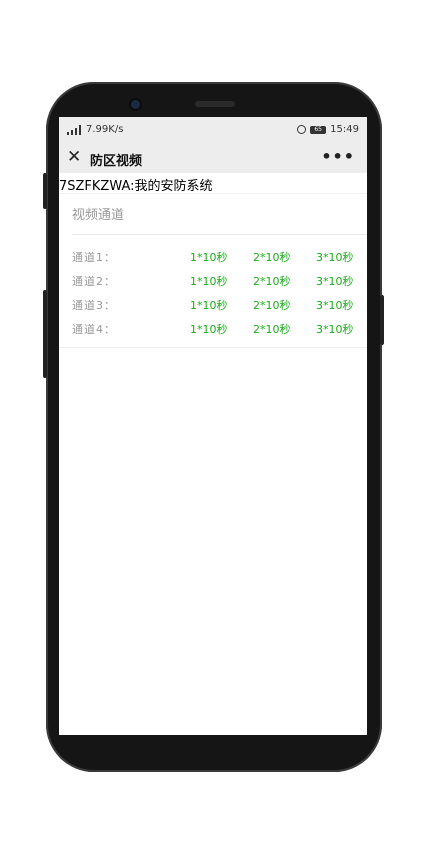  I want to click on channel-1-10s-button: 1*10秒, so click(209, 257).